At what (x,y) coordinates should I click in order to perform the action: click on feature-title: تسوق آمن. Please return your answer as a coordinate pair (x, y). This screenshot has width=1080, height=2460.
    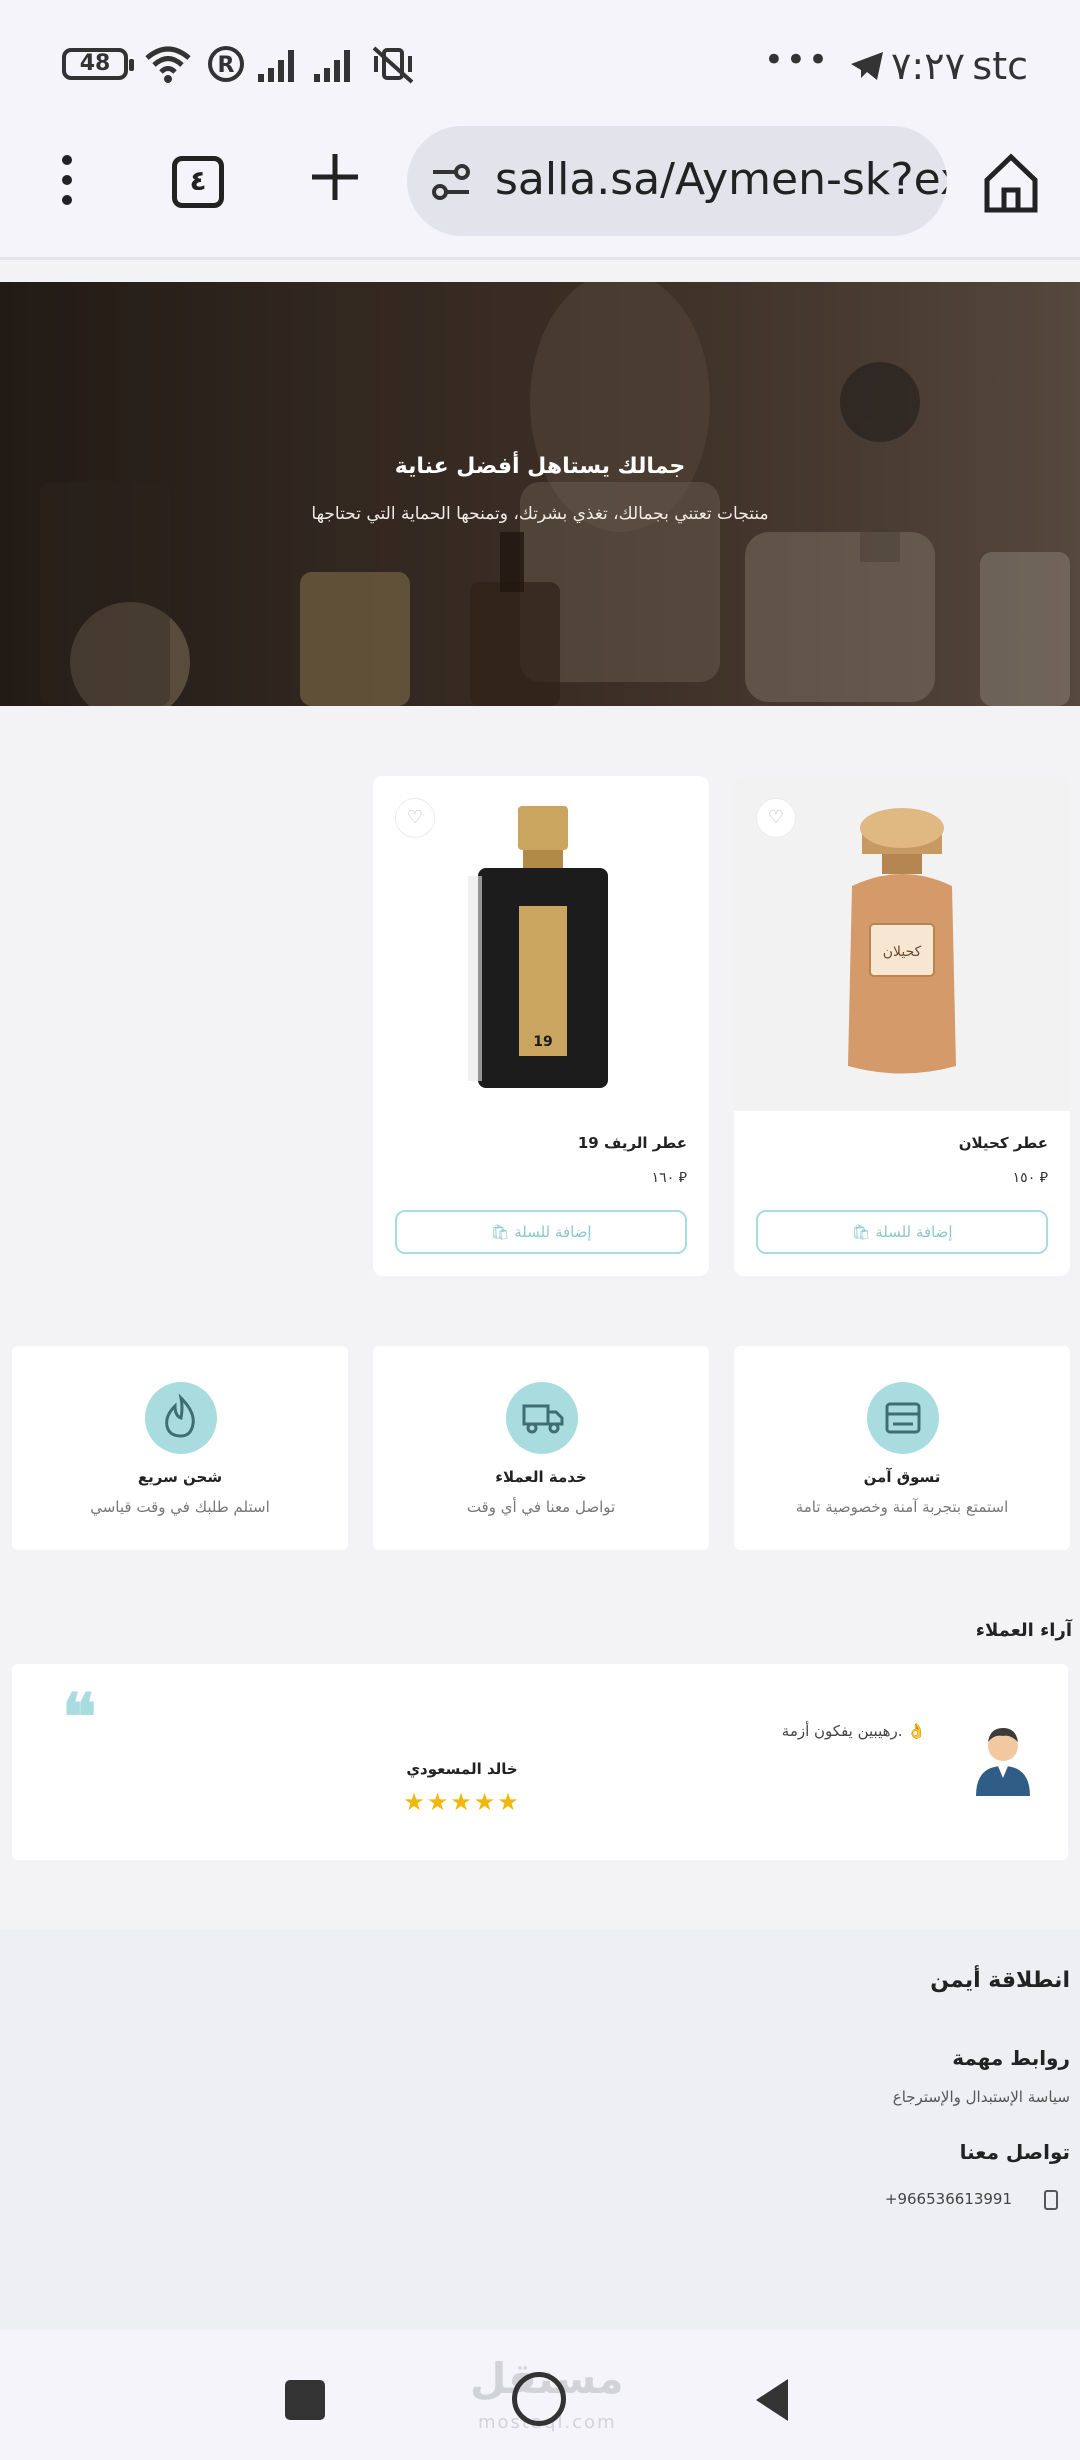
    Looking at the image, I should click on (902, 1477).